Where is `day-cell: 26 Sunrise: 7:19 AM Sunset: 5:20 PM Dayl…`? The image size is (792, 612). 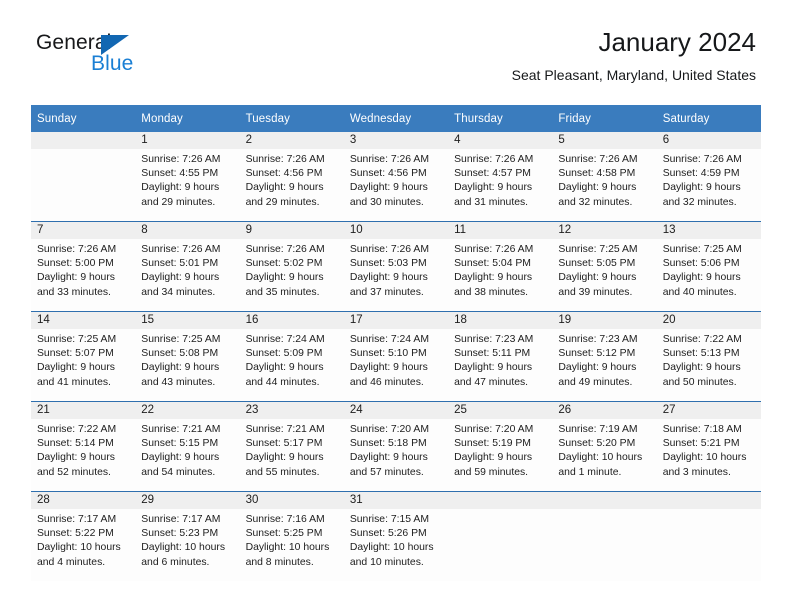
day-cell: 26 Sunrise: 7:19 AM Sunset: 5:20 PM Dayl… is located at coordinates (604, 446).